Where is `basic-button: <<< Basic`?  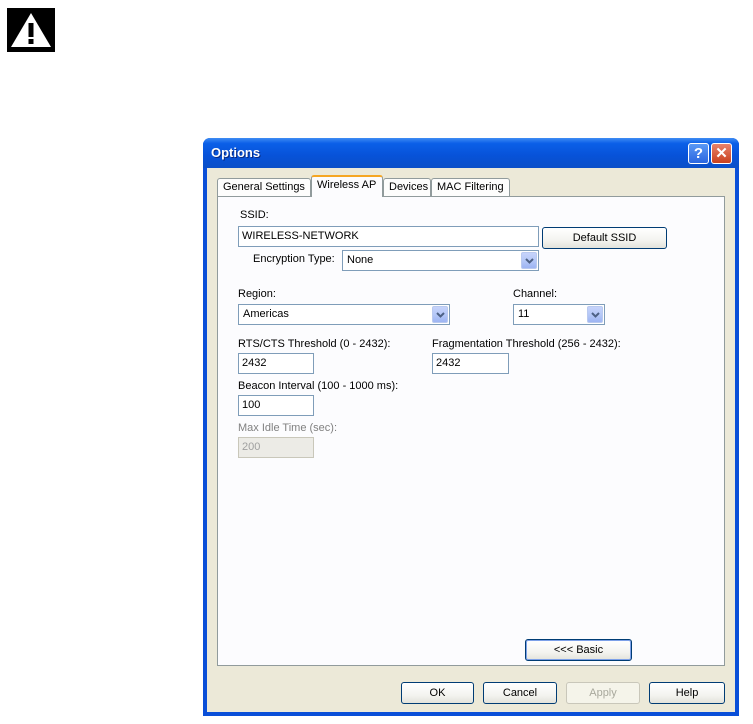 basic-button: <<< Basic is located at coordinates (578, 650).